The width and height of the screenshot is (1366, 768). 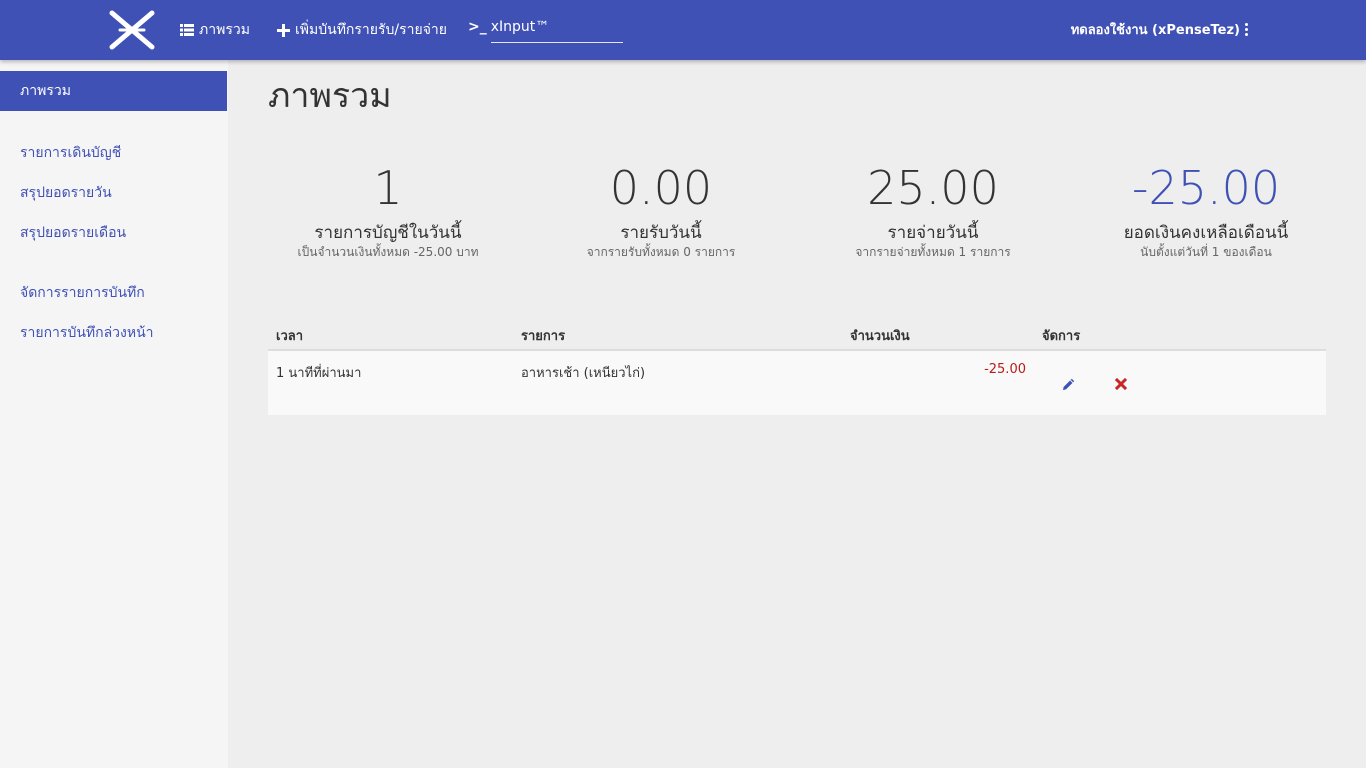 What do you see at coordinates (661, 252) in the screenshot?
I see `stat-sub: จากรายรับทั้งหมด 0 รายการ` at bounding box center [661, 252].